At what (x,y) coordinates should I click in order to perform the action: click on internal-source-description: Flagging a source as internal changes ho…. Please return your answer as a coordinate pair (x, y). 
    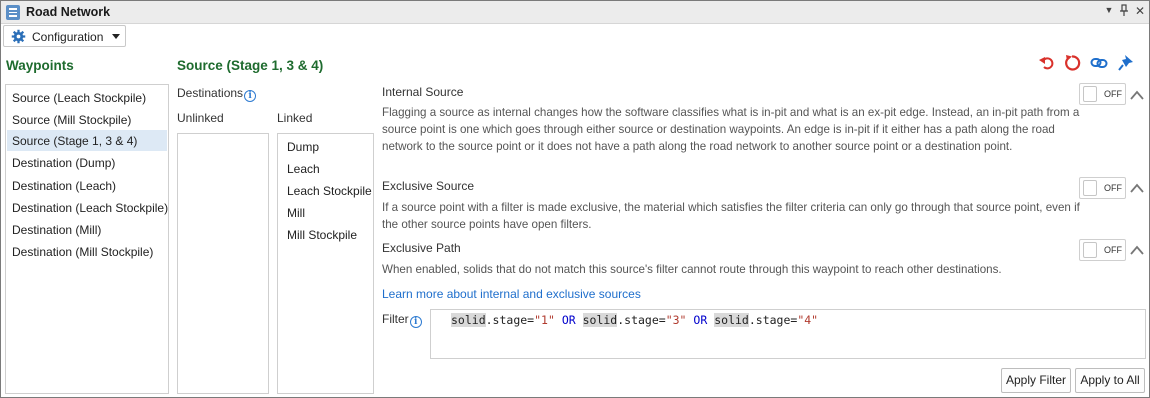
    Looking at the image, I should click on (731, 129).